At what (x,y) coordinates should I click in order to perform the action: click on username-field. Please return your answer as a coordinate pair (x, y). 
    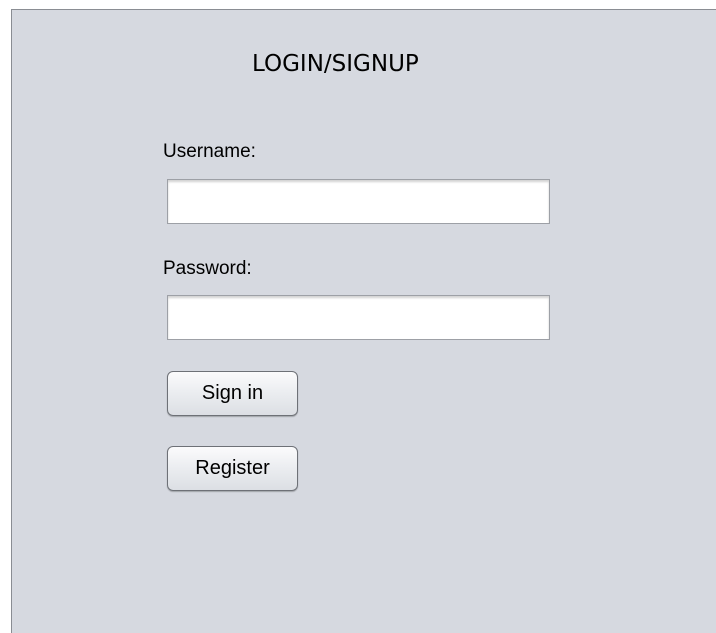
    Looking at the image, I should click on (358, 201).